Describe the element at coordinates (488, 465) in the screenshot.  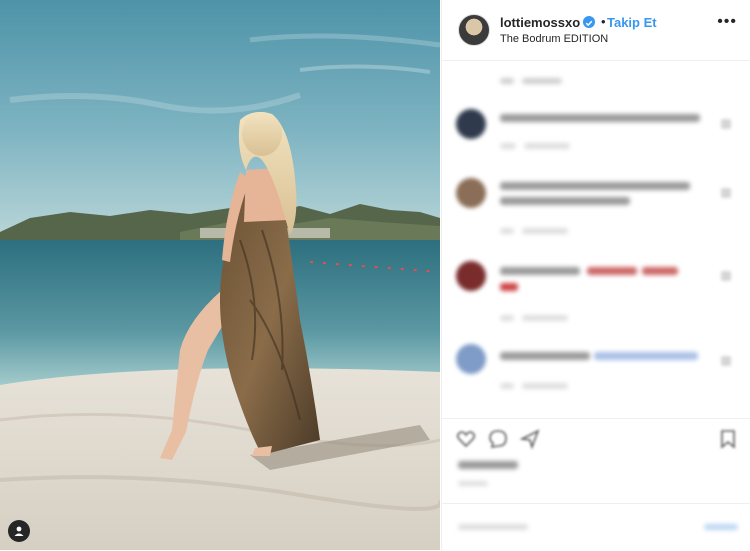
I see `likes-count` at that location.